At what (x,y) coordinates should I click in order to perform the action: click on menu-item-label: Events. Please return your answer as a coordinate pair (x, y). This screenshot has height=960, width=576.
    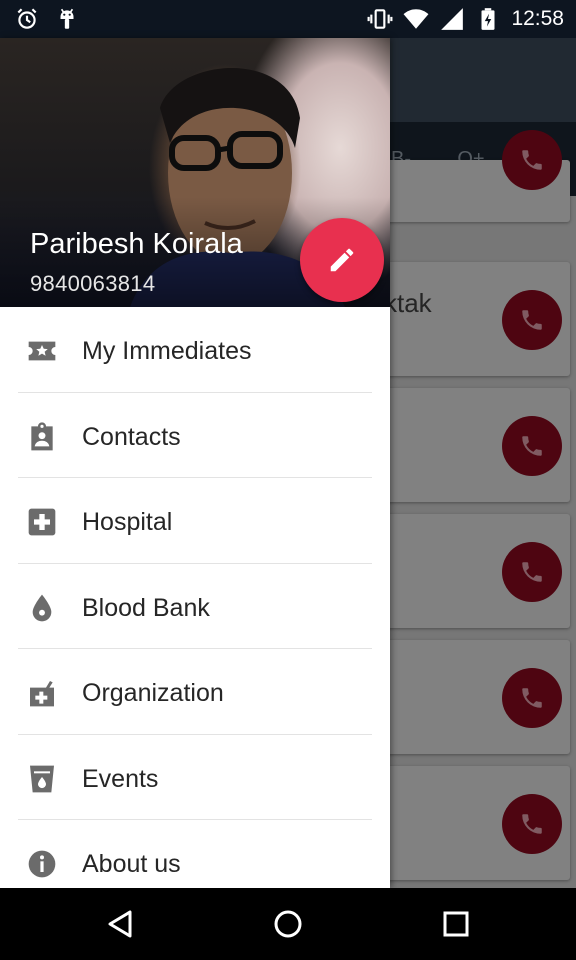
    Looking at the image, I should click on (120, 778).